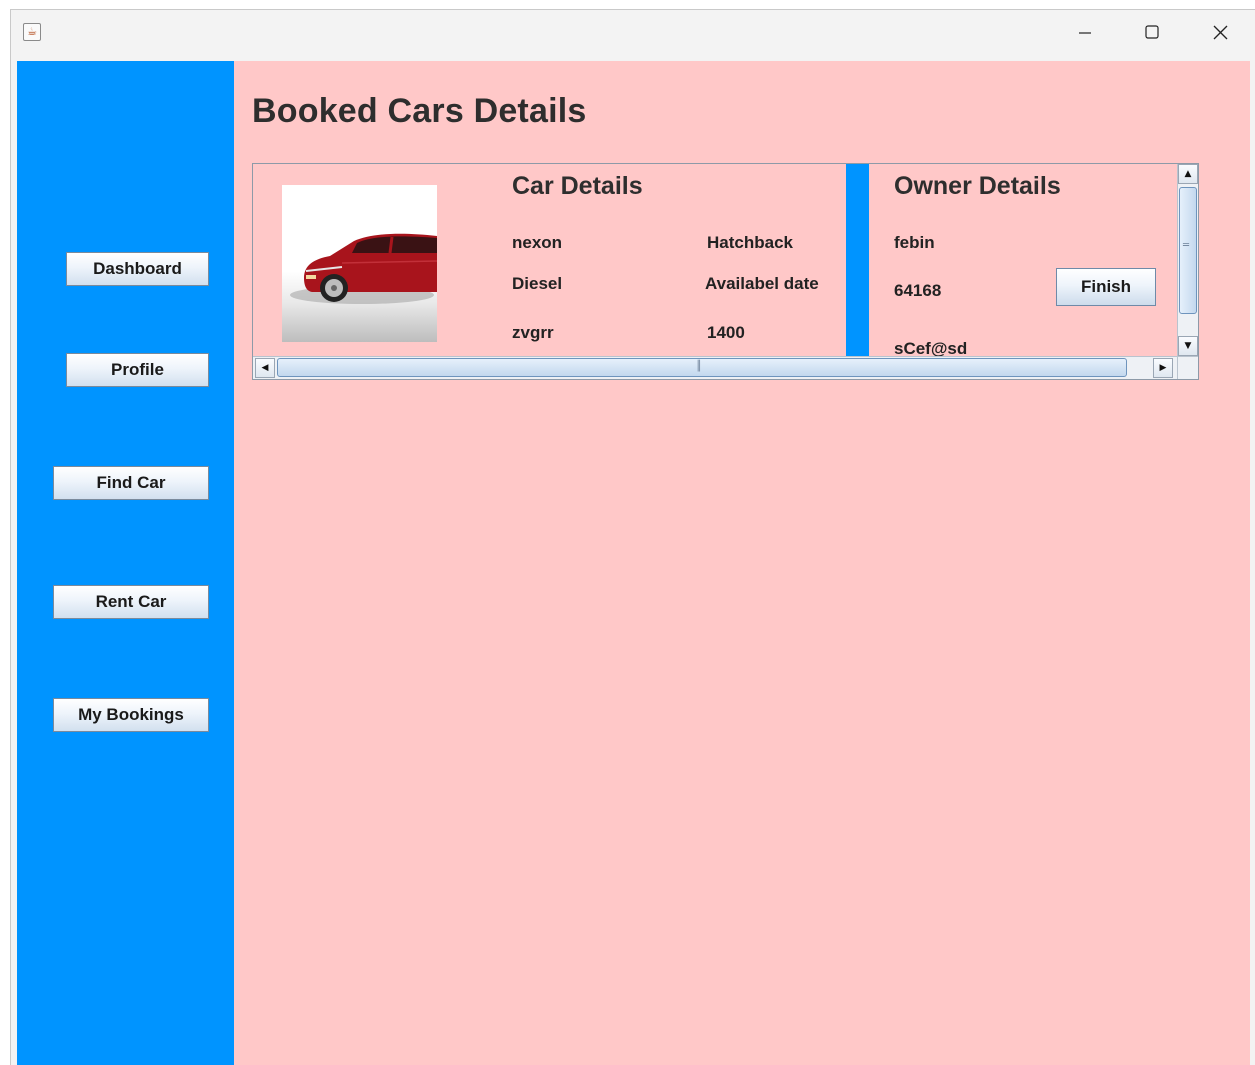  I want to click on minimize-button, so click(1085, 32).